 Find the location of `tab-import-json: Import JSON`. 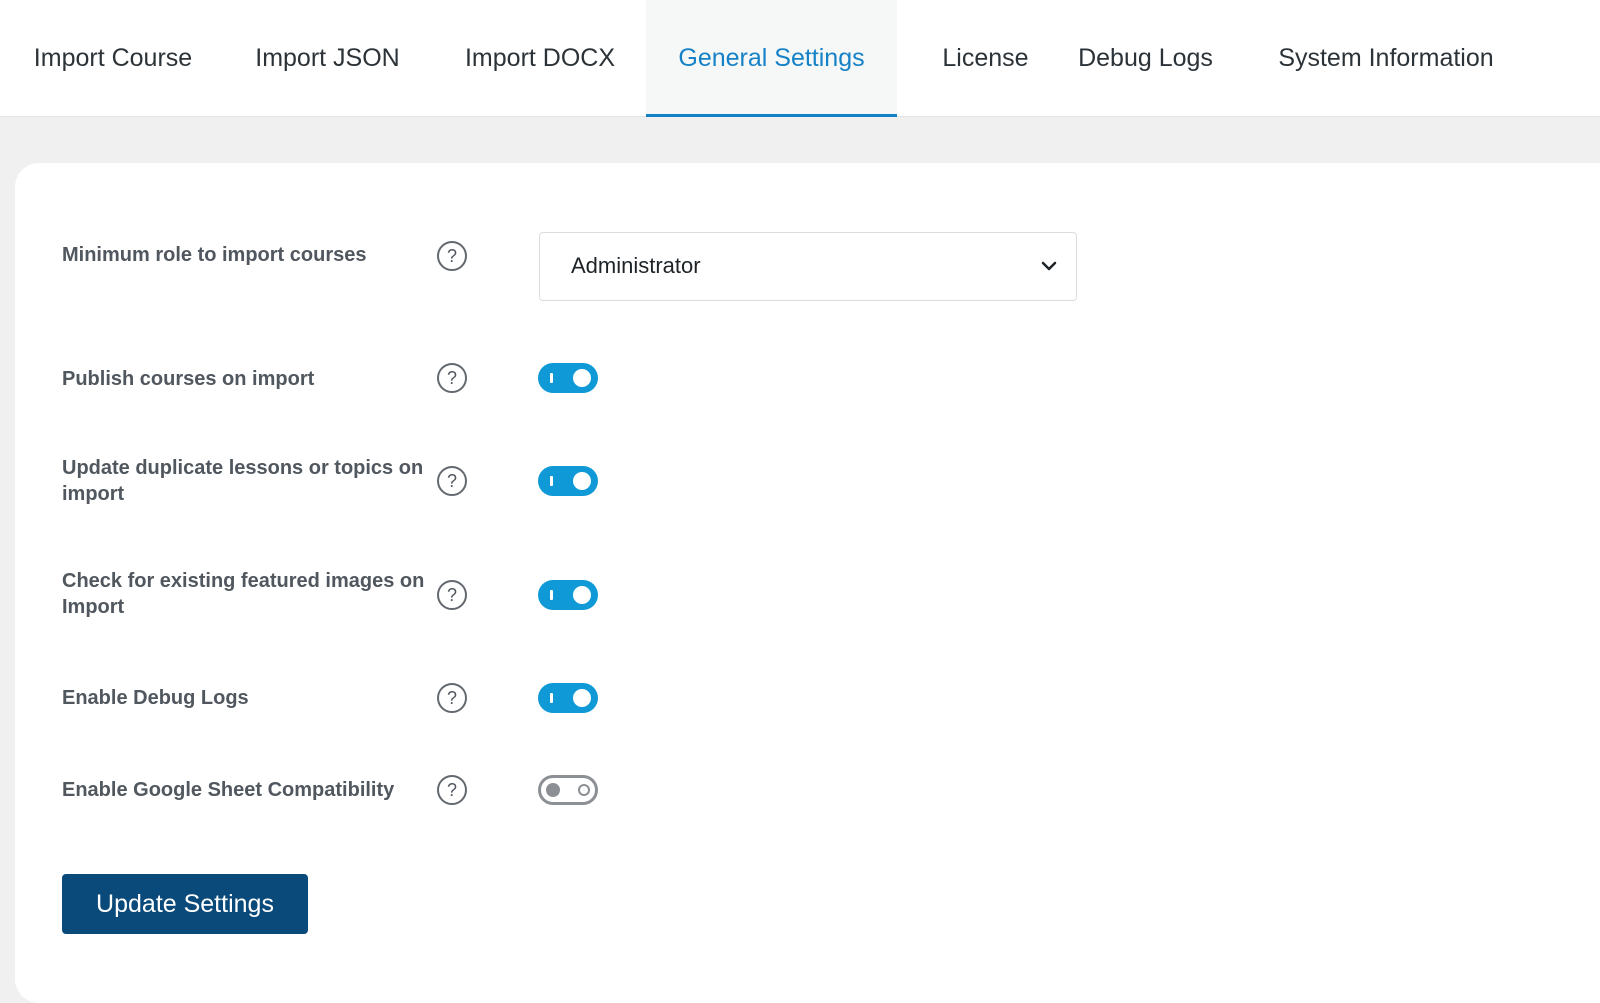

tab-import-json: Import JSON is located at coordinates (327, 58).